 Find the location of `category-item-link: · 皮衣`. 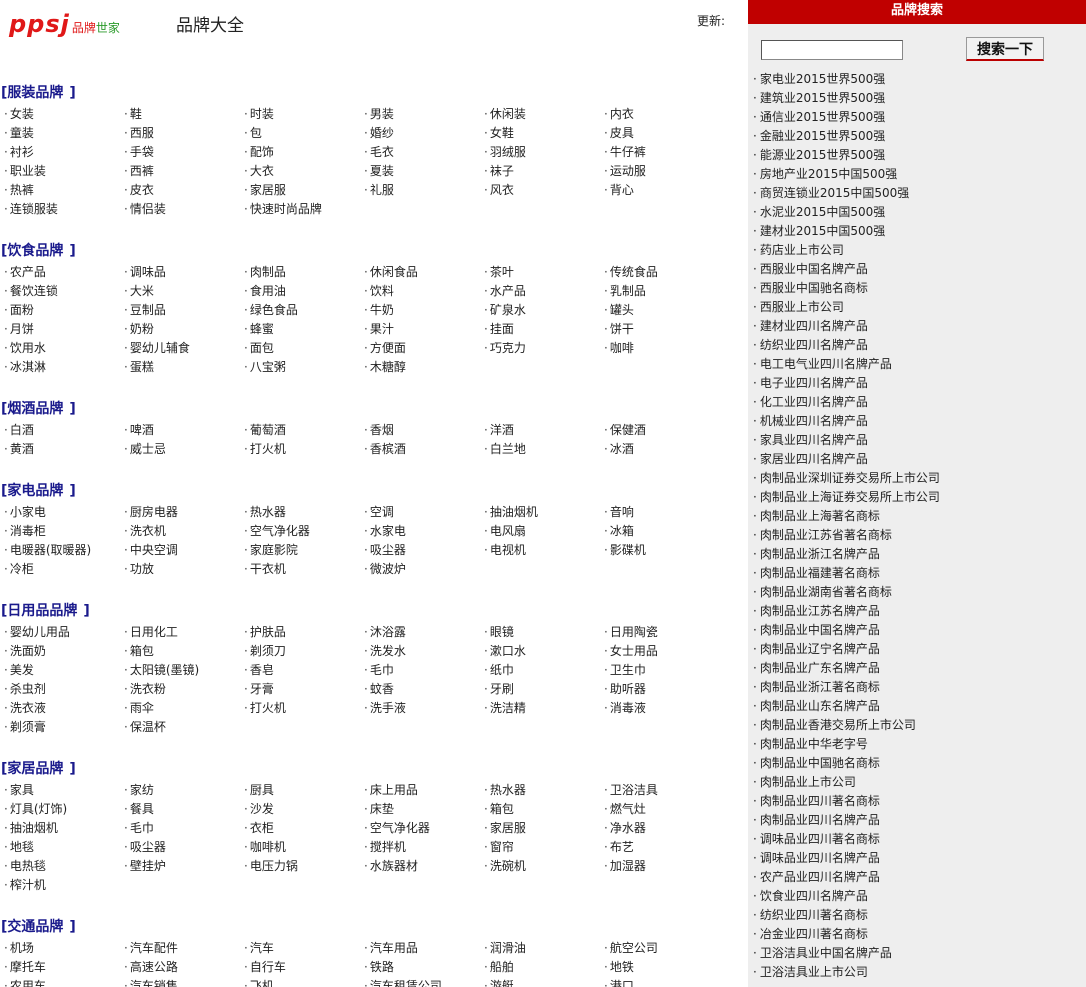

category-item-link: · 皮衣 is located at coordinates (180, 190).